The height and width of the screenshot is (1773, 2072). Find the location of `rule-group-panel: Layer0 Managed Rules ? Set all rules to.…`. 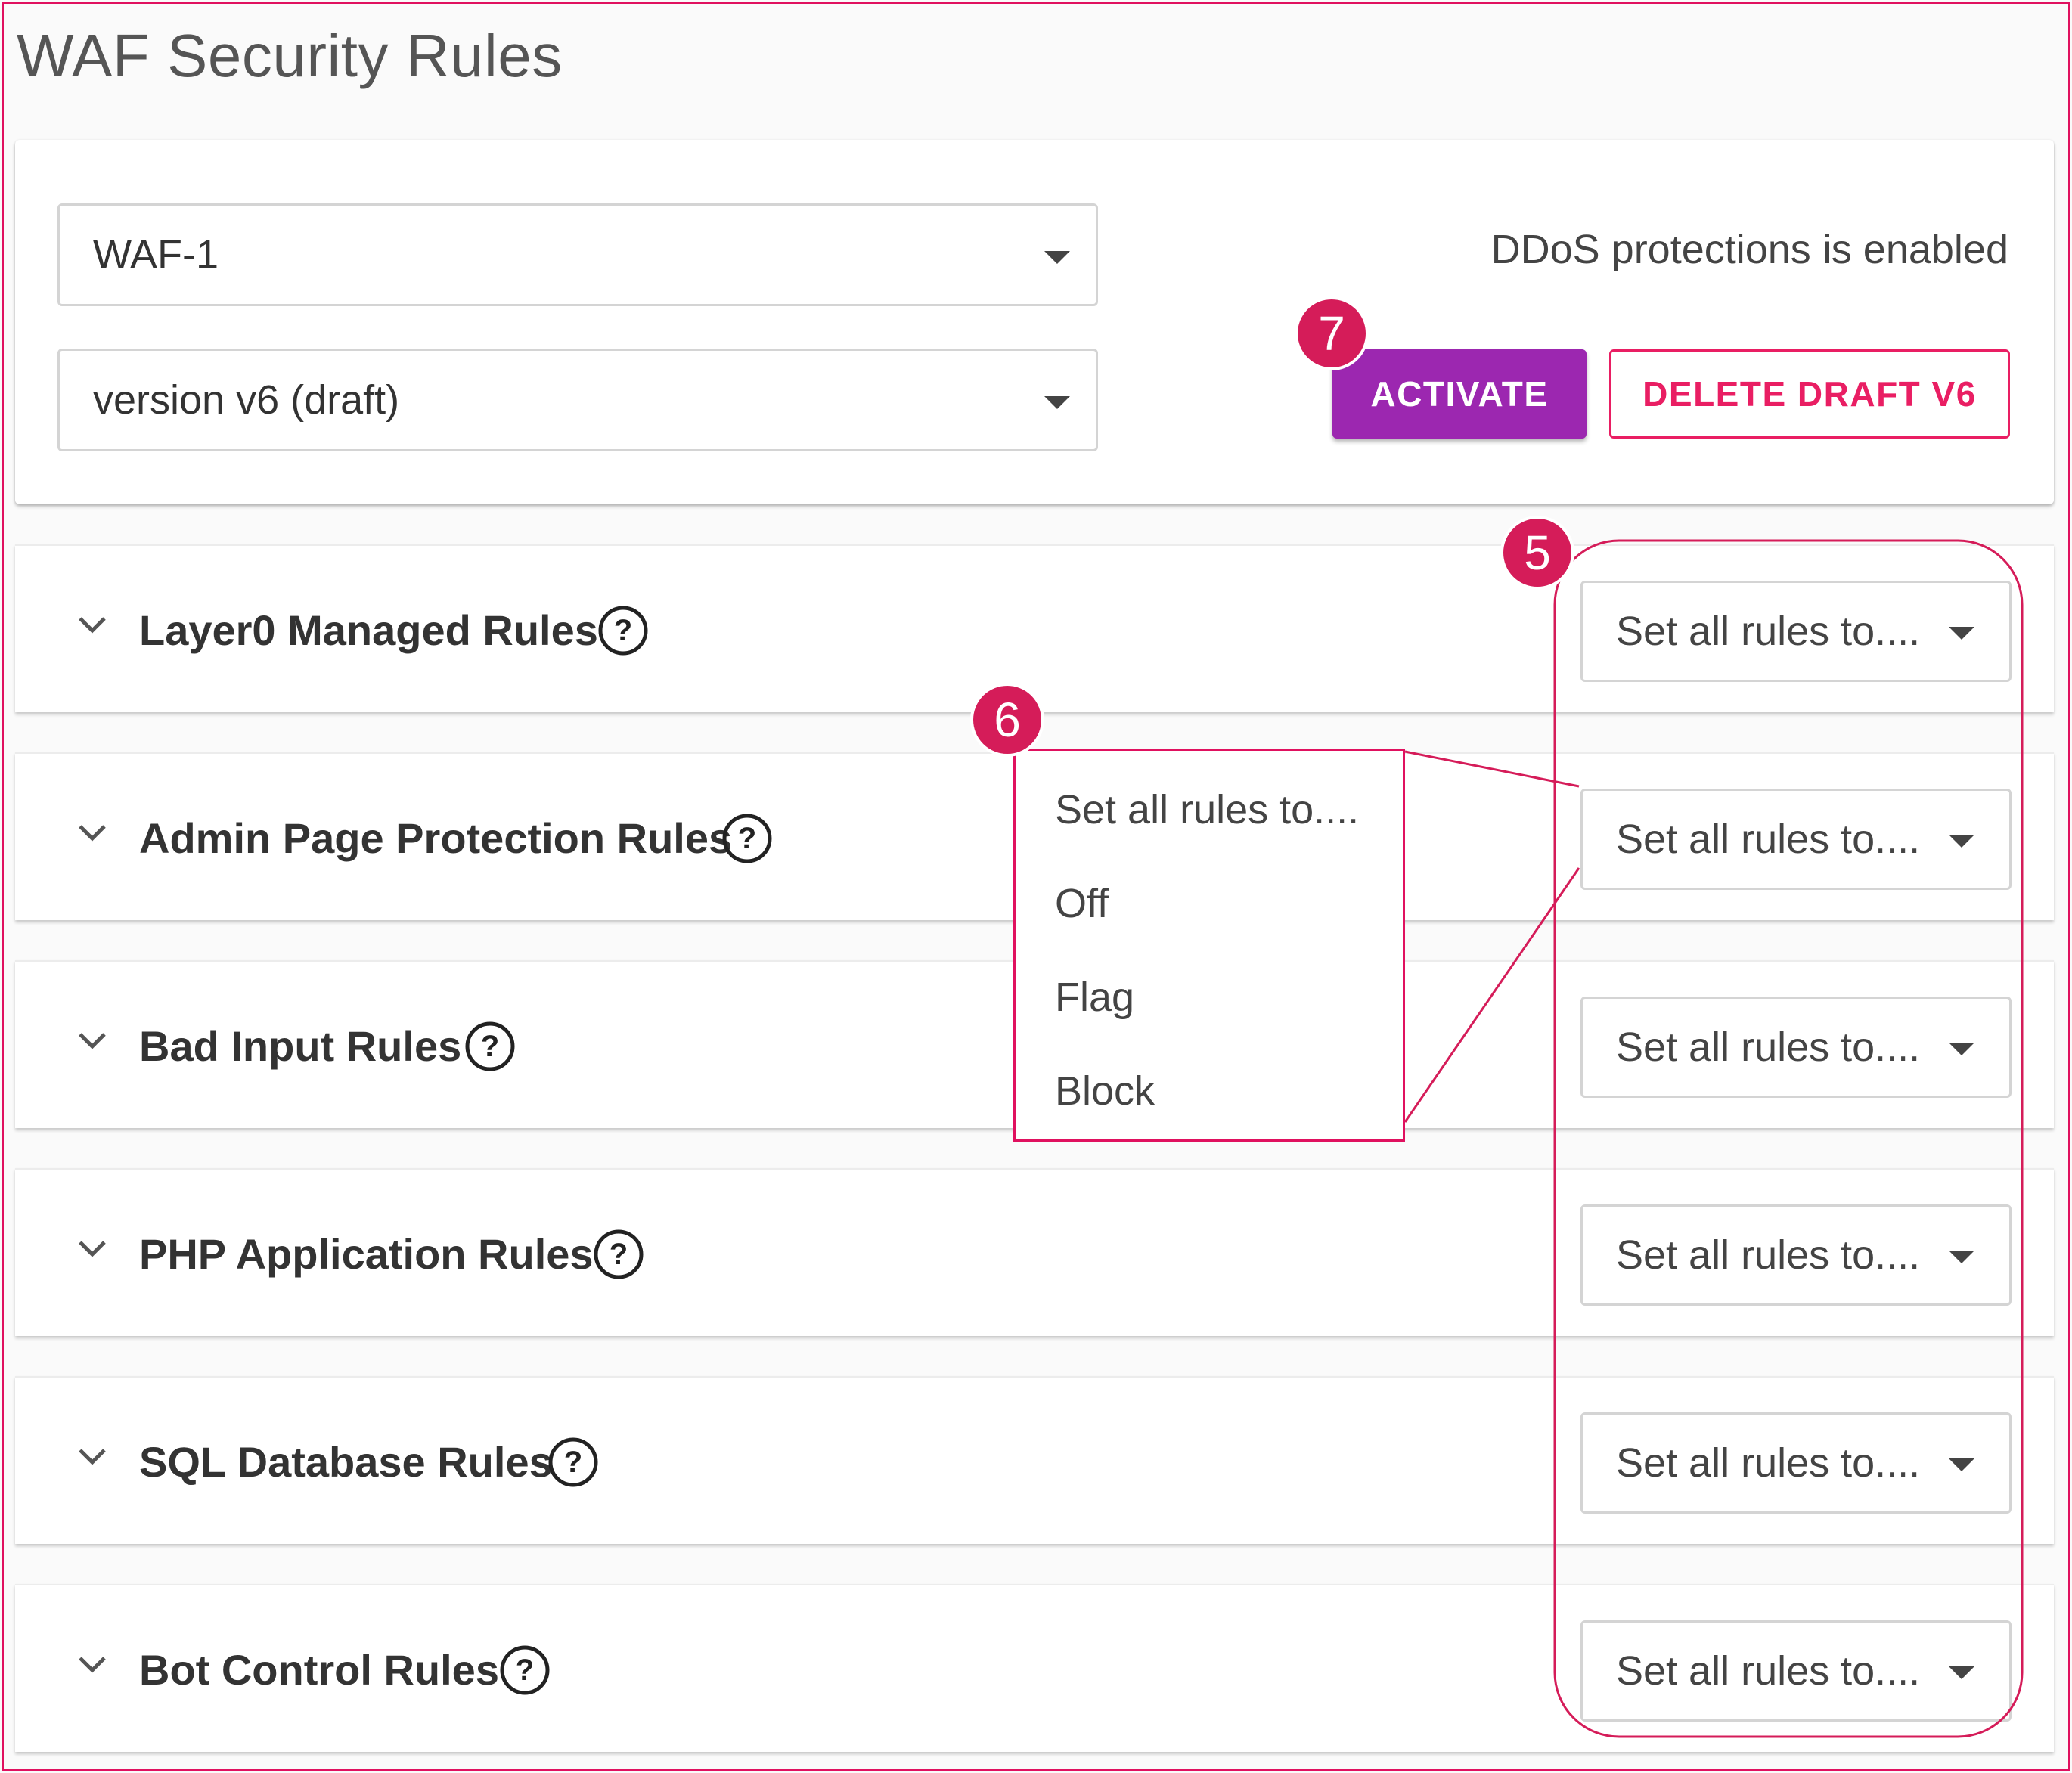

rule-group-panel: Layer0 Managed Rules ? Set all rules to.… is located at coordinates (1034, 628).